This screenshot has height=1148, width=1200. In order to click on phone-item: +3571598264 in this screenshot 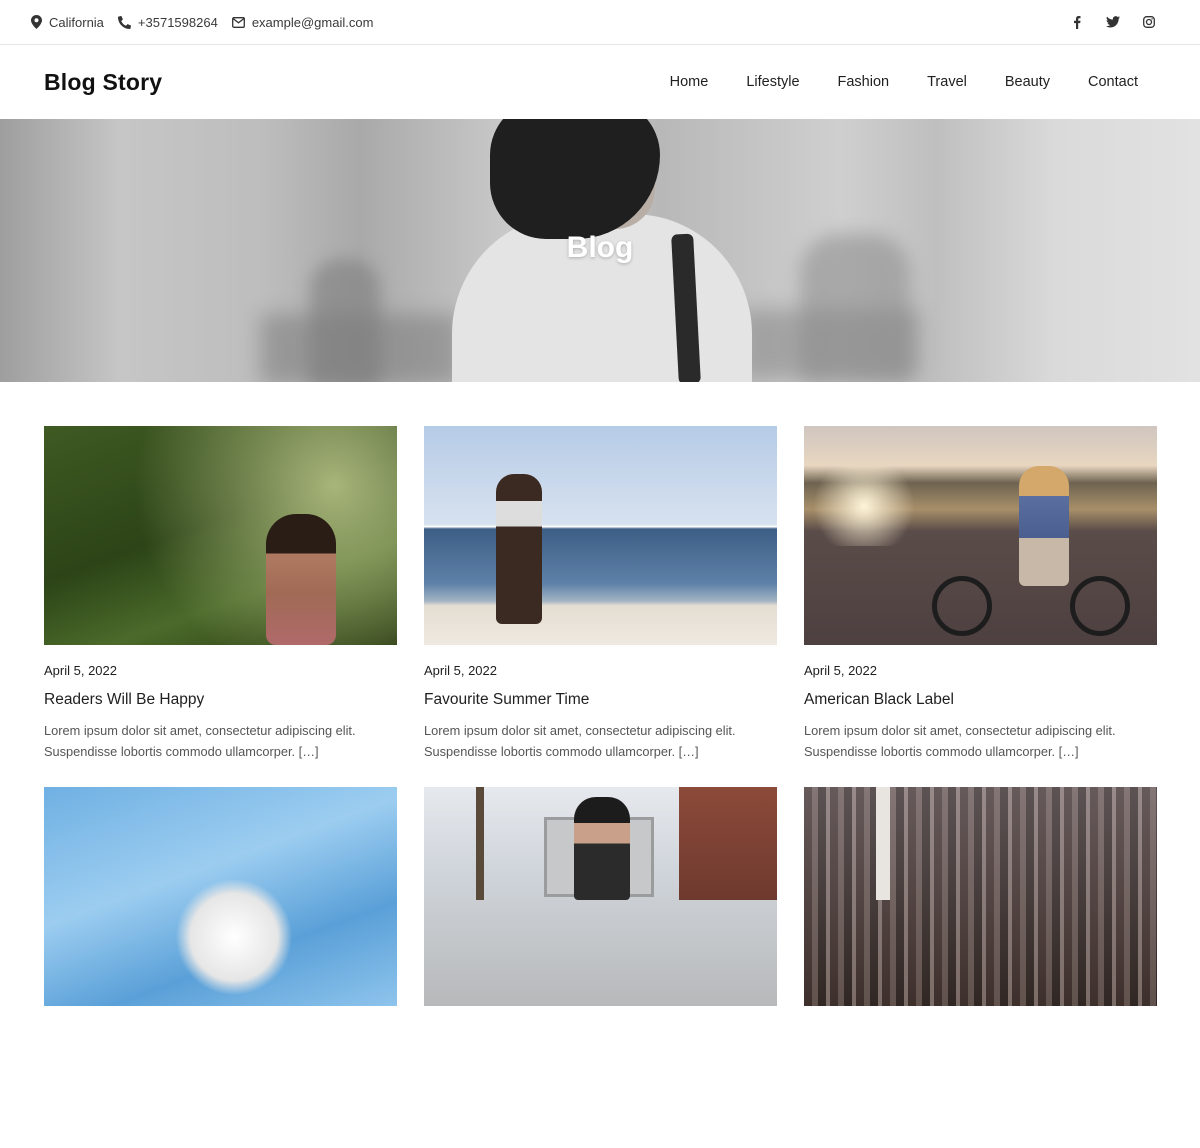, I will do `click(167, 22)`.